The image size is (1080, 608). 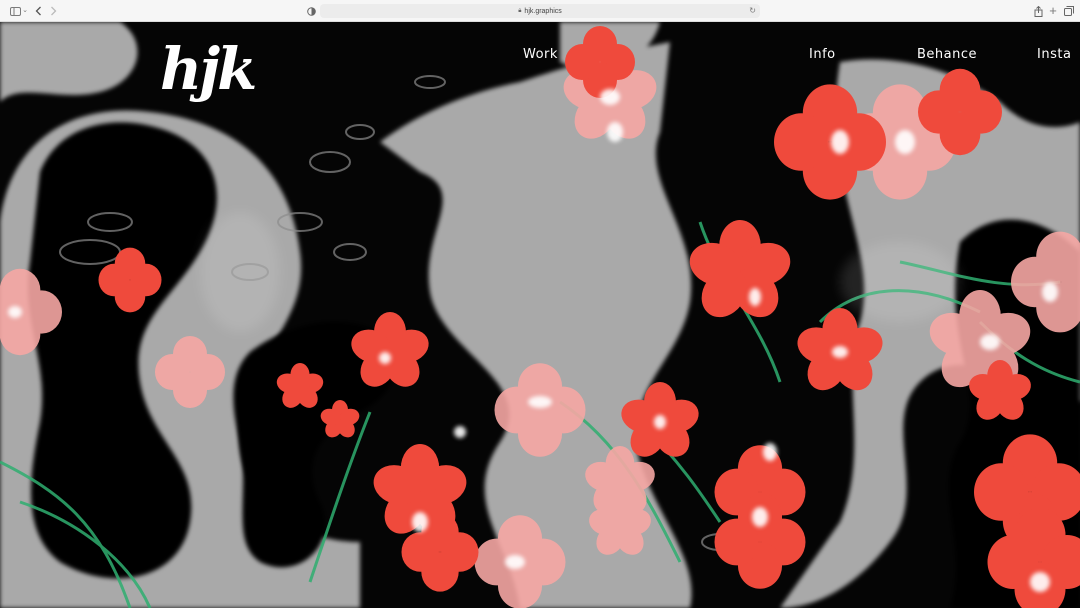 What do you see at coordinates (520, 10) in the screenshot?
I see `lock-icon: 🔒︎` at bounding box center [520, 10].